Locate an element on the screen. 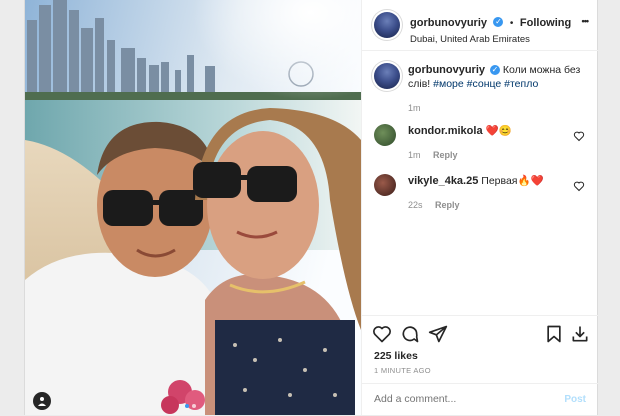 This screenshot has height=416, width=620. location-link: Dubai, United Arab Emirates is located at coordinates (500, 39).